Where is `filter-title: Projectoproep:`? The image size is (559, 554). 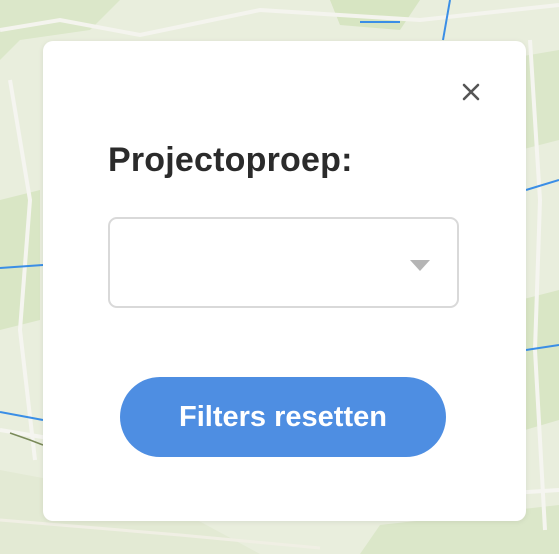
filter-title: Projectoproep: is located at coordinates (230, 160).